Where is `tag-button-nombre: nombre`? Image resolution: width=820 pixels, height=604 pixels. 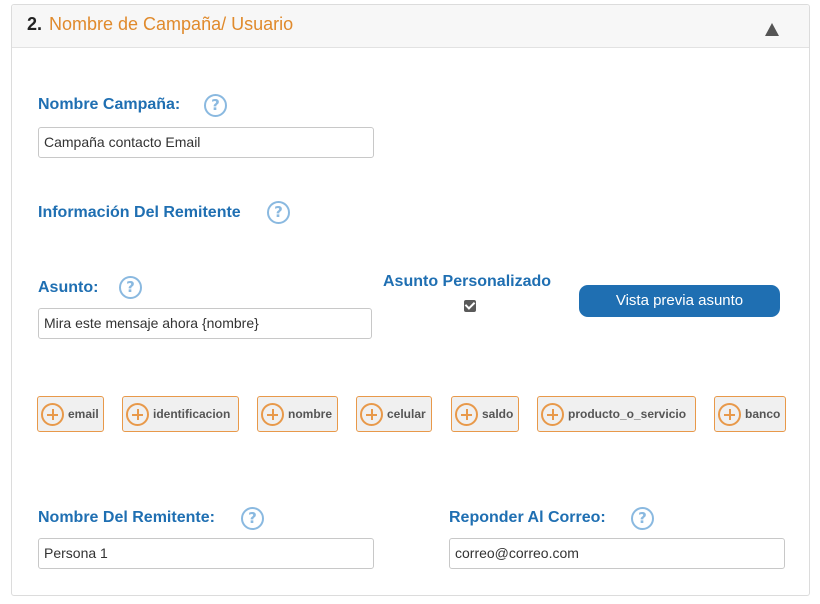
tag-button-nombre: nombre is located at coordinates (297, 414).